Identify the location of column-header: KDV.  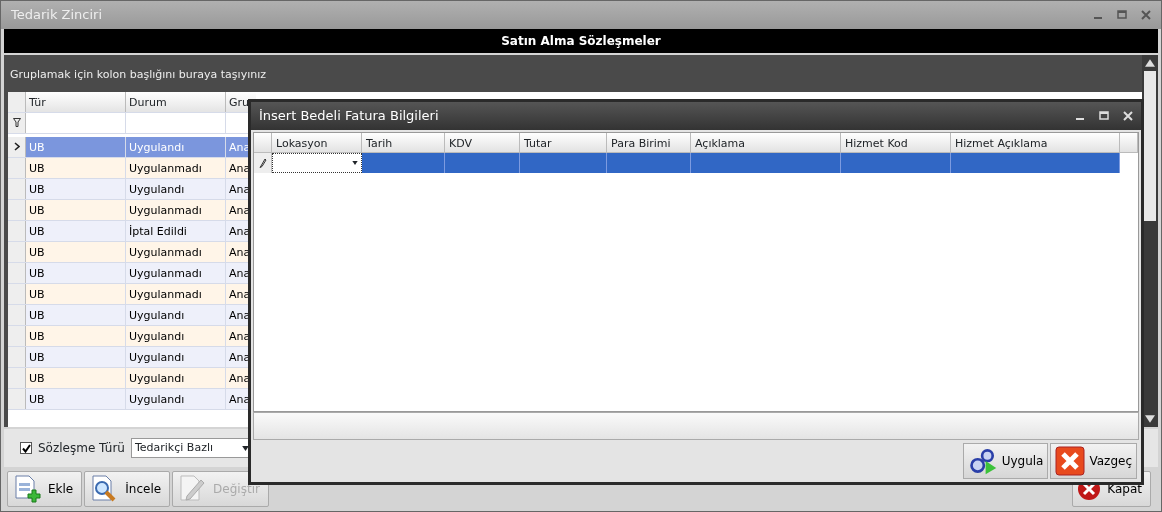
(482, 143).